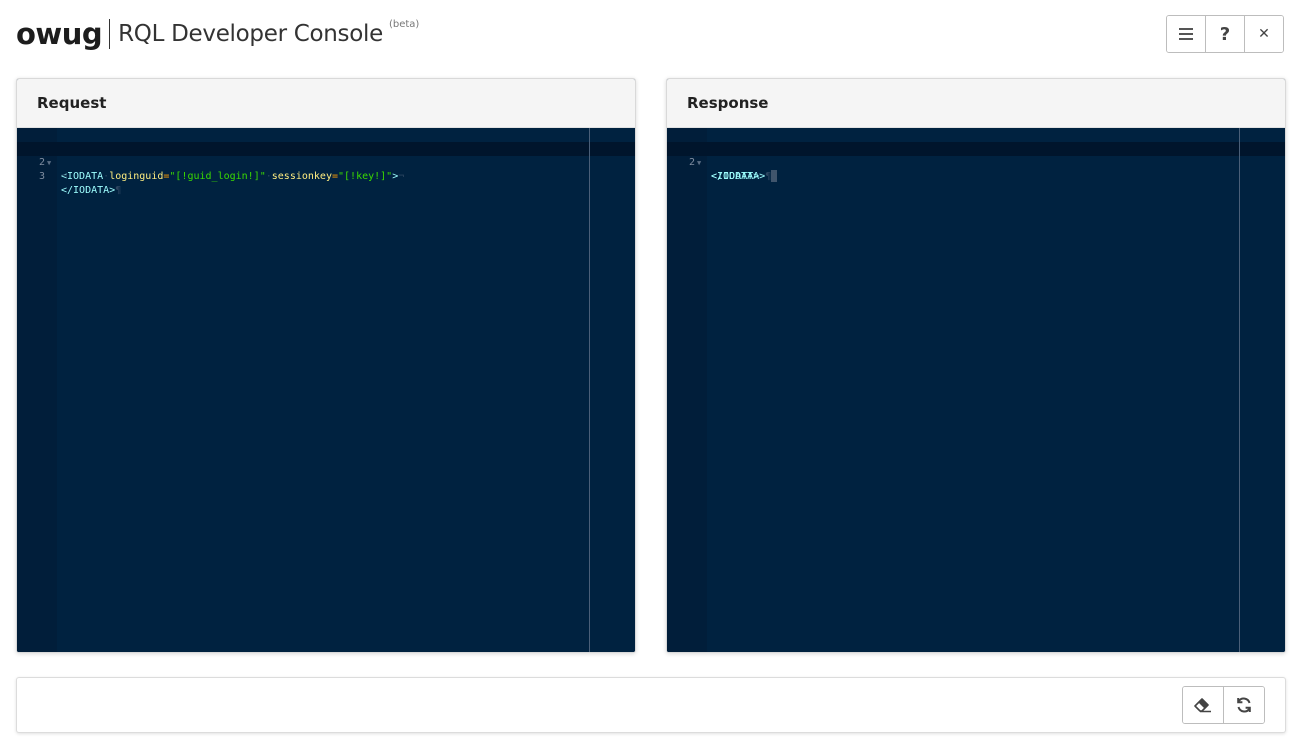  Describe the element at coordinates (651, 705) in the screenshot. I see `action-bar` at that location.